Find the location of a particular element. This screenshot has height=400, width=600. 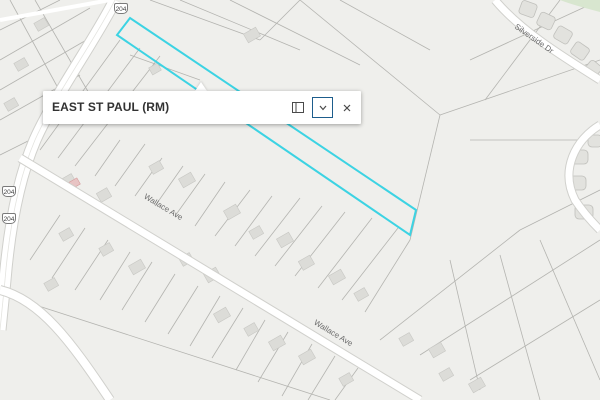

popup-title: EAST ST PAUL (RM) is located at coordinates (111, 107).